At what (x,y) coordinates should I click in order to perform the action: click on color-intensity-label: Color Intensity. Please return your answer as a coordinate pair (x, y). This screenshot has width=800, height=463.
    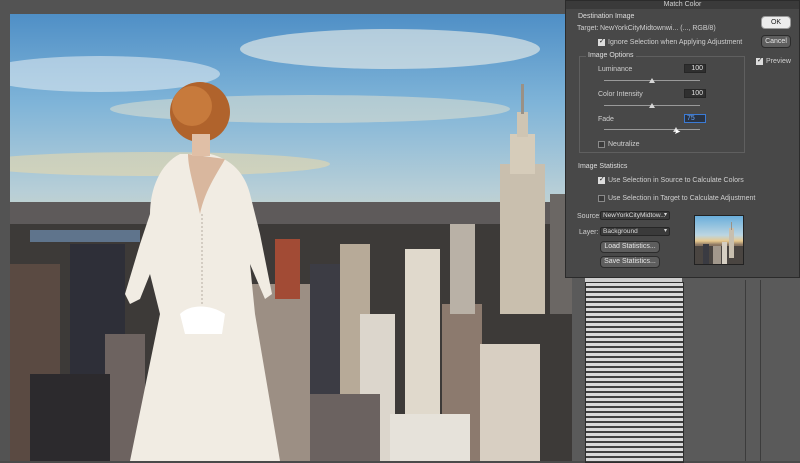
    Looking at the image, I should click on (620, 94).